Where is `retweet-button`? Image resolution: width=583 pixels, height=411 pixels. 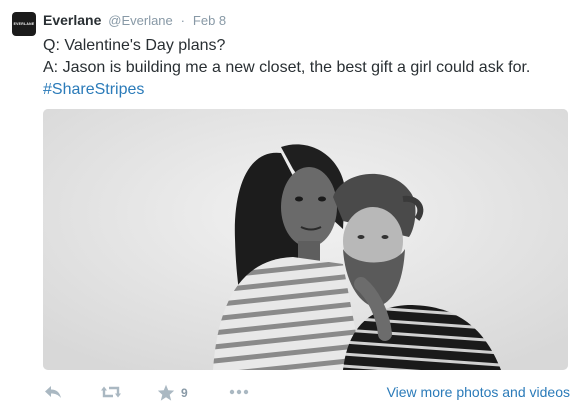 retweet-button is located at coordinates (111, 392).